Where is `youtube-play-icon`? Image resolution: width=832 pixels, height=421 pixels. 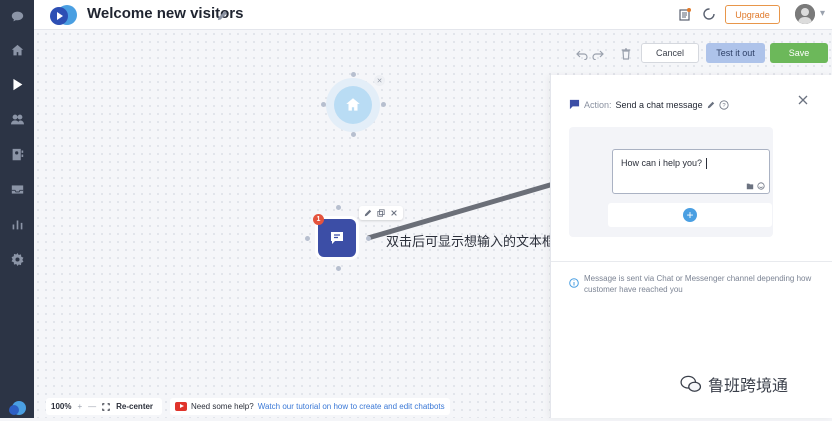 youtube-play-icon is located at coordinates (181, 406).